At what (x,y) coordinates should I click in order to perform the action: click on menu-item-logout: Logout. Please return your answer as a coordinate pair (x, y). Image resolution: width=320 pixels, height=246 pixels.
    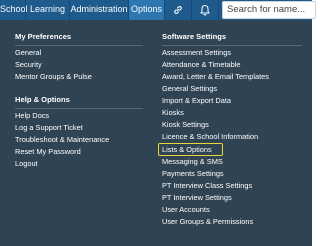
    Looking at the image, I should click on (26, 163).